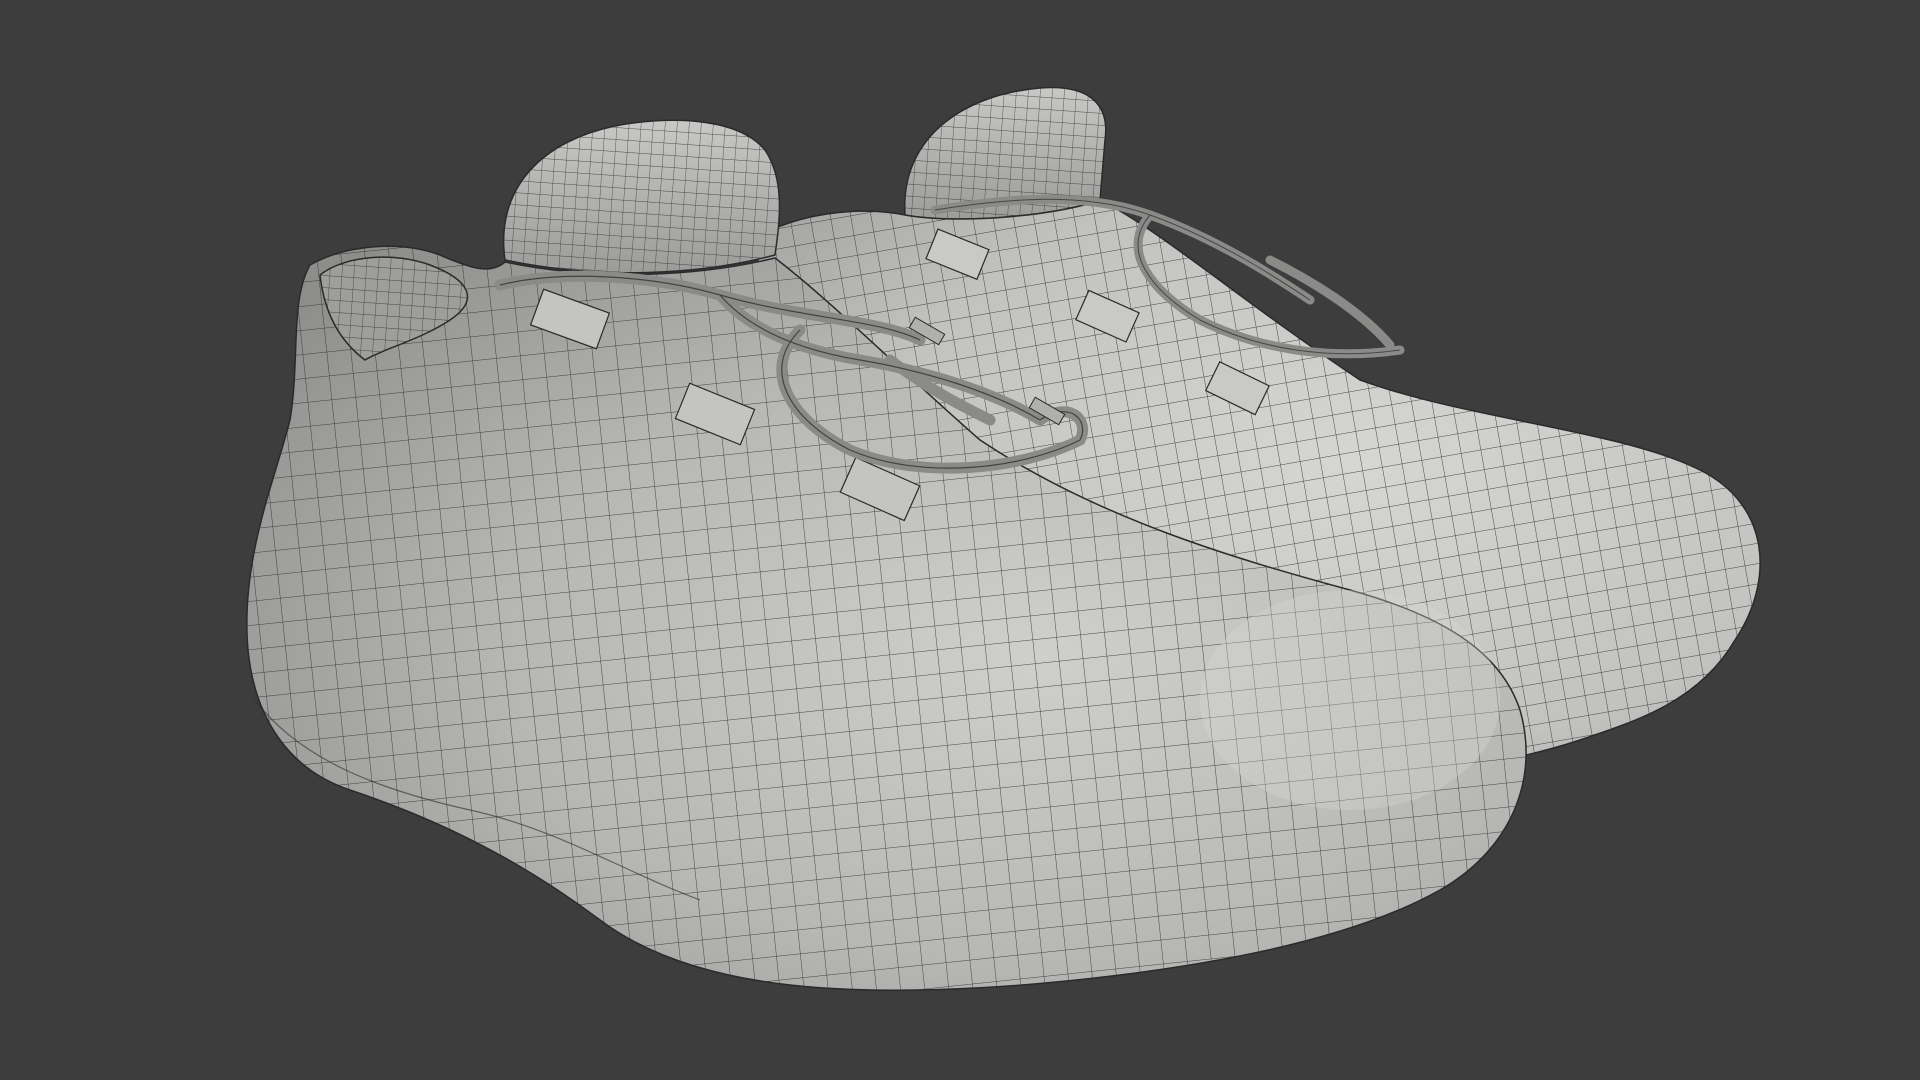 The width and height of the screenshot is (1920, 1080). Describe the element at coordinates (1350, 700) in the screenshot. I see `front-toe-highlight` at that location.